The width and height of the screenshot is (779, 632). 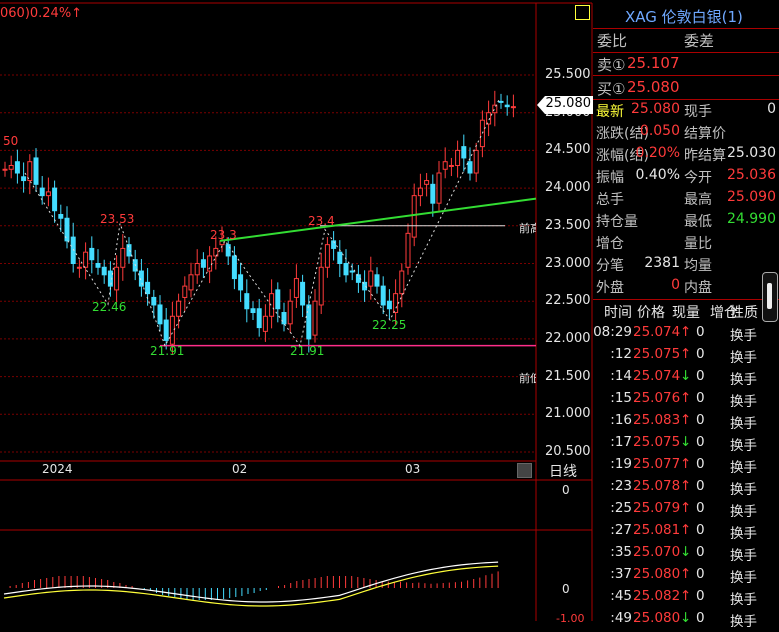 I want to click on tick-row: :25 25.079 ↑ 0 换手, so click(x=681, y=511).